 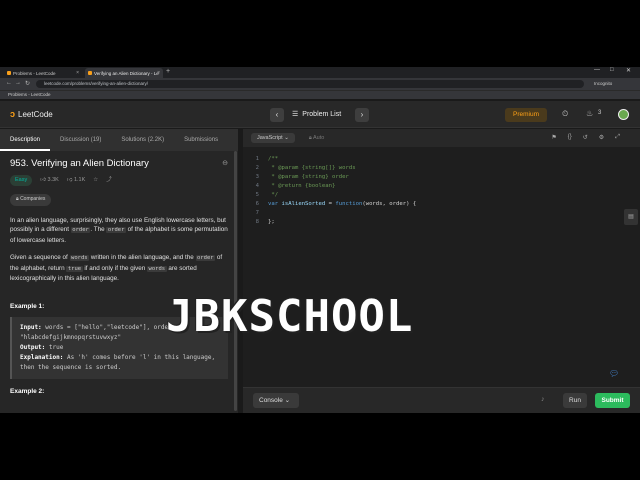 I want to click on line-number: 1, so click(x=257, y=159).